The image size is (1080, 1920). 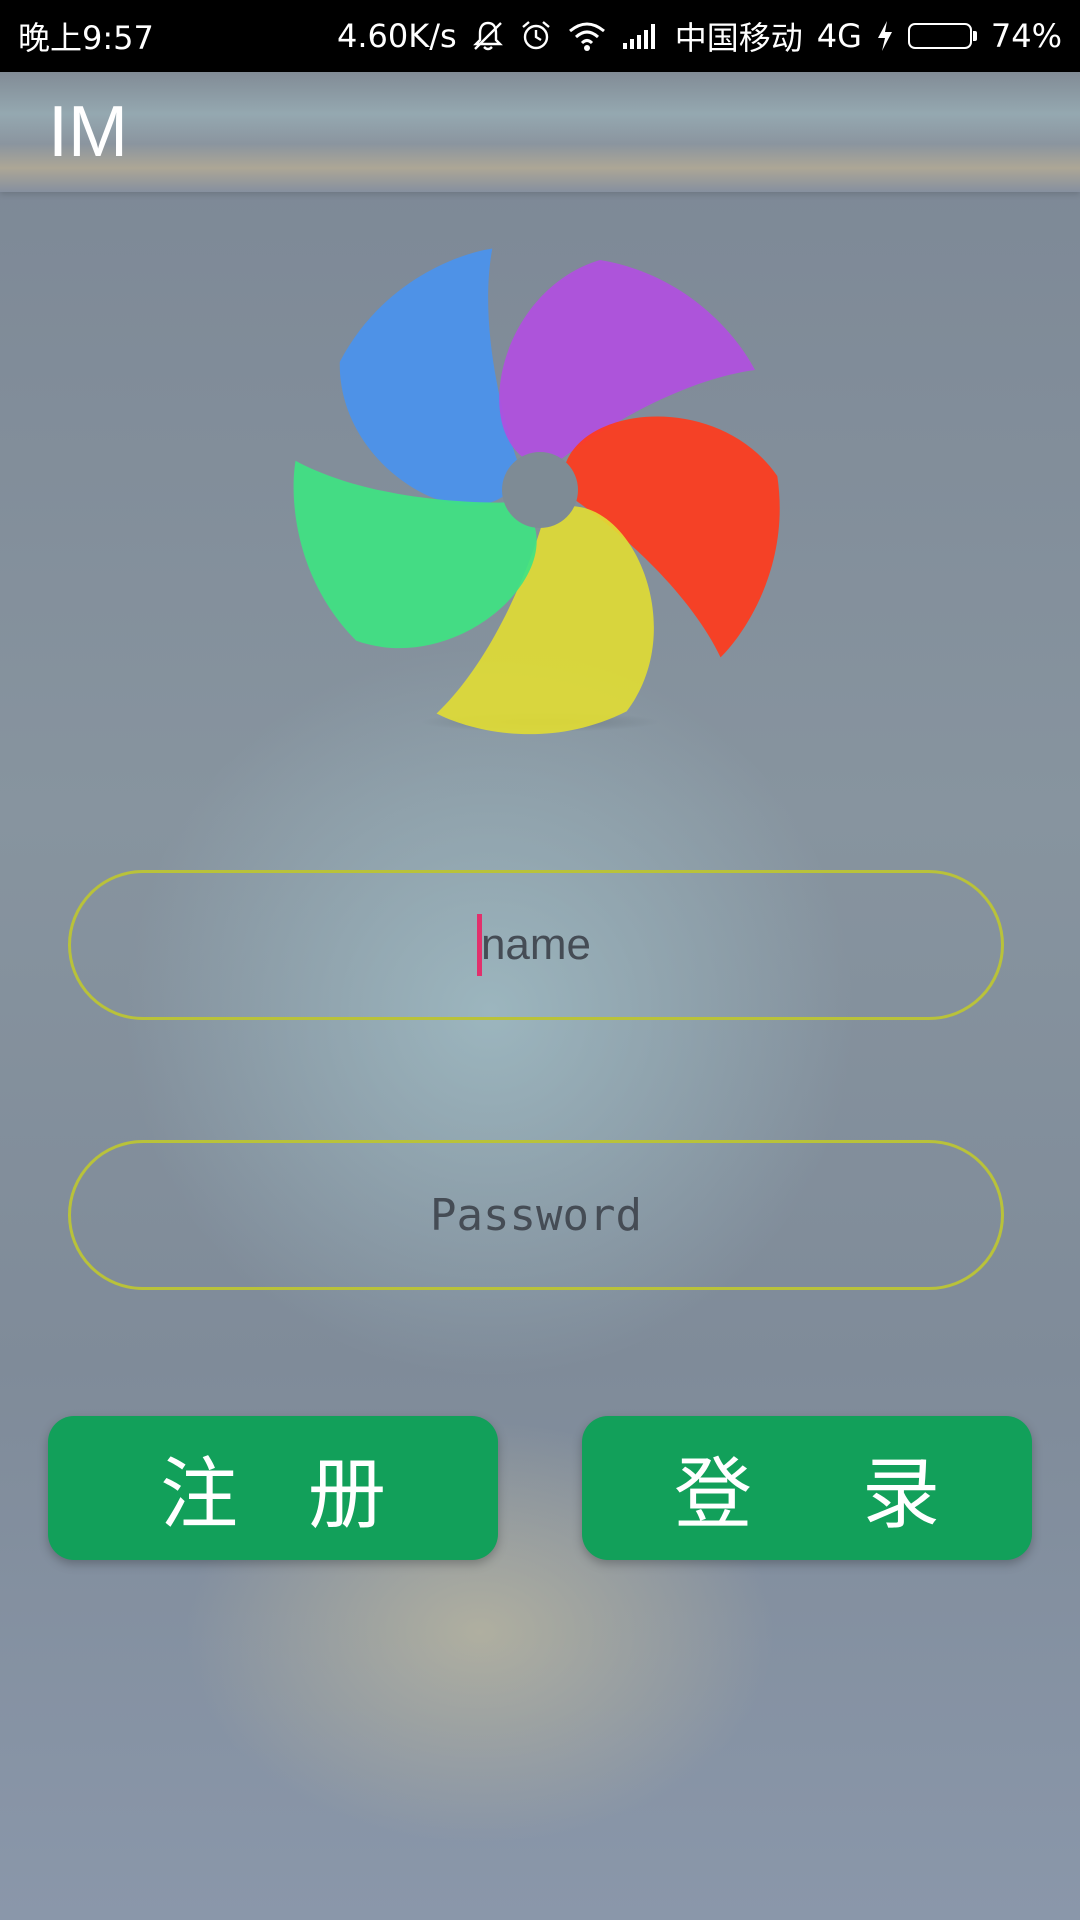 I want to click on signal-icon, so click(x=641, y=36).